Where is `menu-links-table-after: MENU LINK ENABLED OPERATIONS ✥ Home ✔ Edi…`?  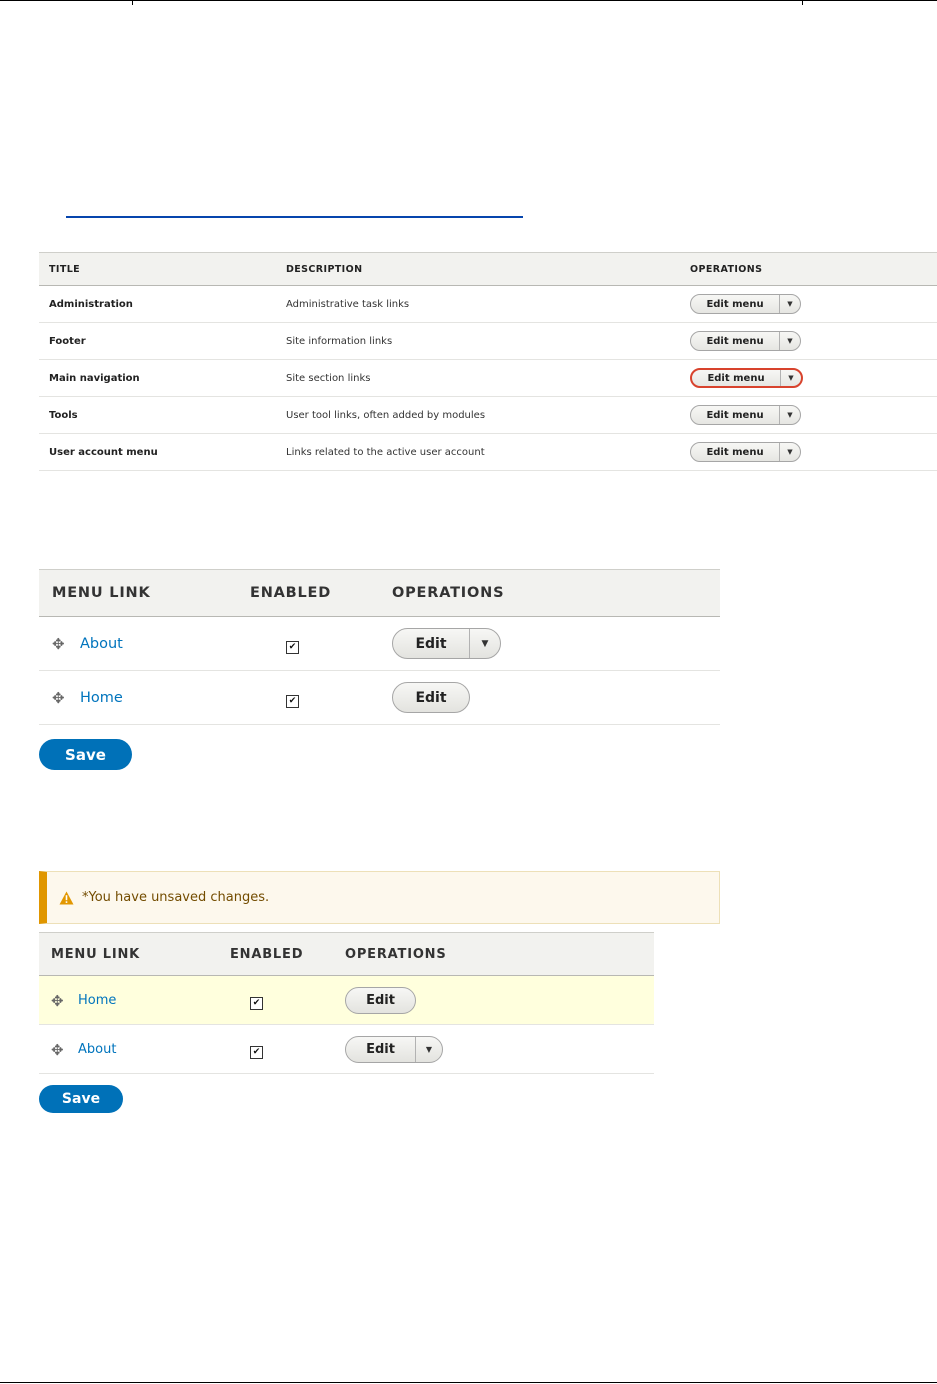
menu-links-table-after: MENU LINK ENABLED OPERATIONS ✥ Home ✔ Edi… is located at coordinates (346, 1003).